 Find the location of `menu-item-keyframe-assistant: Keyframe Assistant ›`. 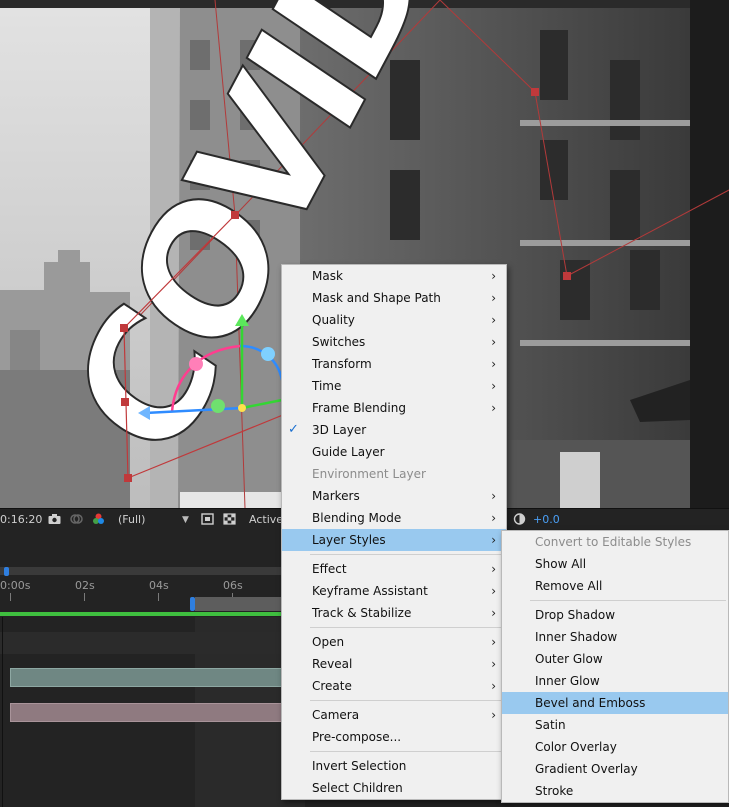

menu-item-keyframe-assistant: Keyframe Assistant › is located at coordinates (394, 591).